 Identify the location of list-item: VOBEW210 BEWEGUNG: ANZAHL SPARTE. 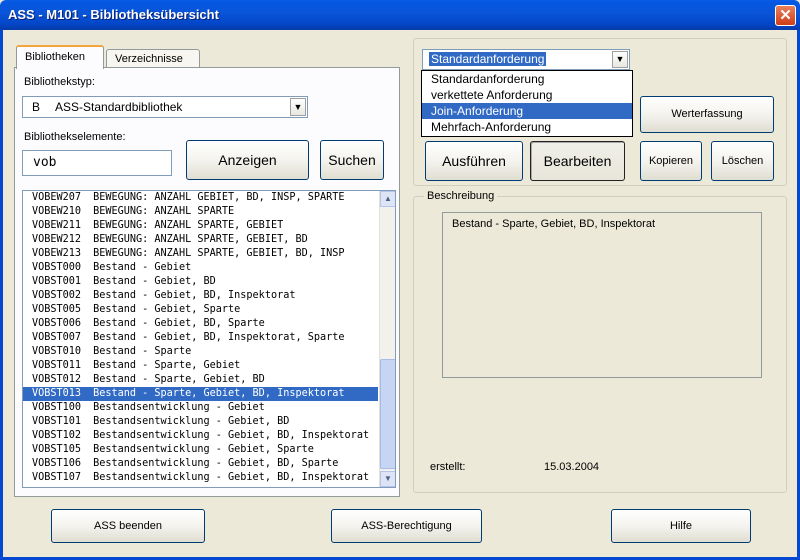
(200, 212).